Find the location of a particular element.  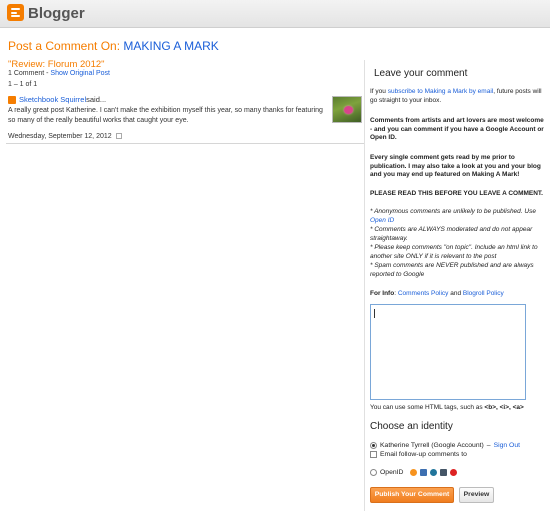

email-followup-row: Email follow-up comments to is located at coordinates (418, 454).